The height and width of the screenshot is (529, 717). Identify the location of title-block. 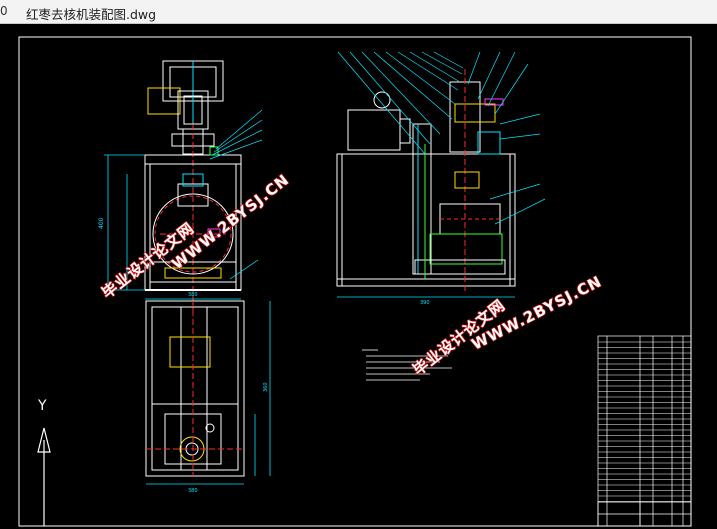
(644, 514).